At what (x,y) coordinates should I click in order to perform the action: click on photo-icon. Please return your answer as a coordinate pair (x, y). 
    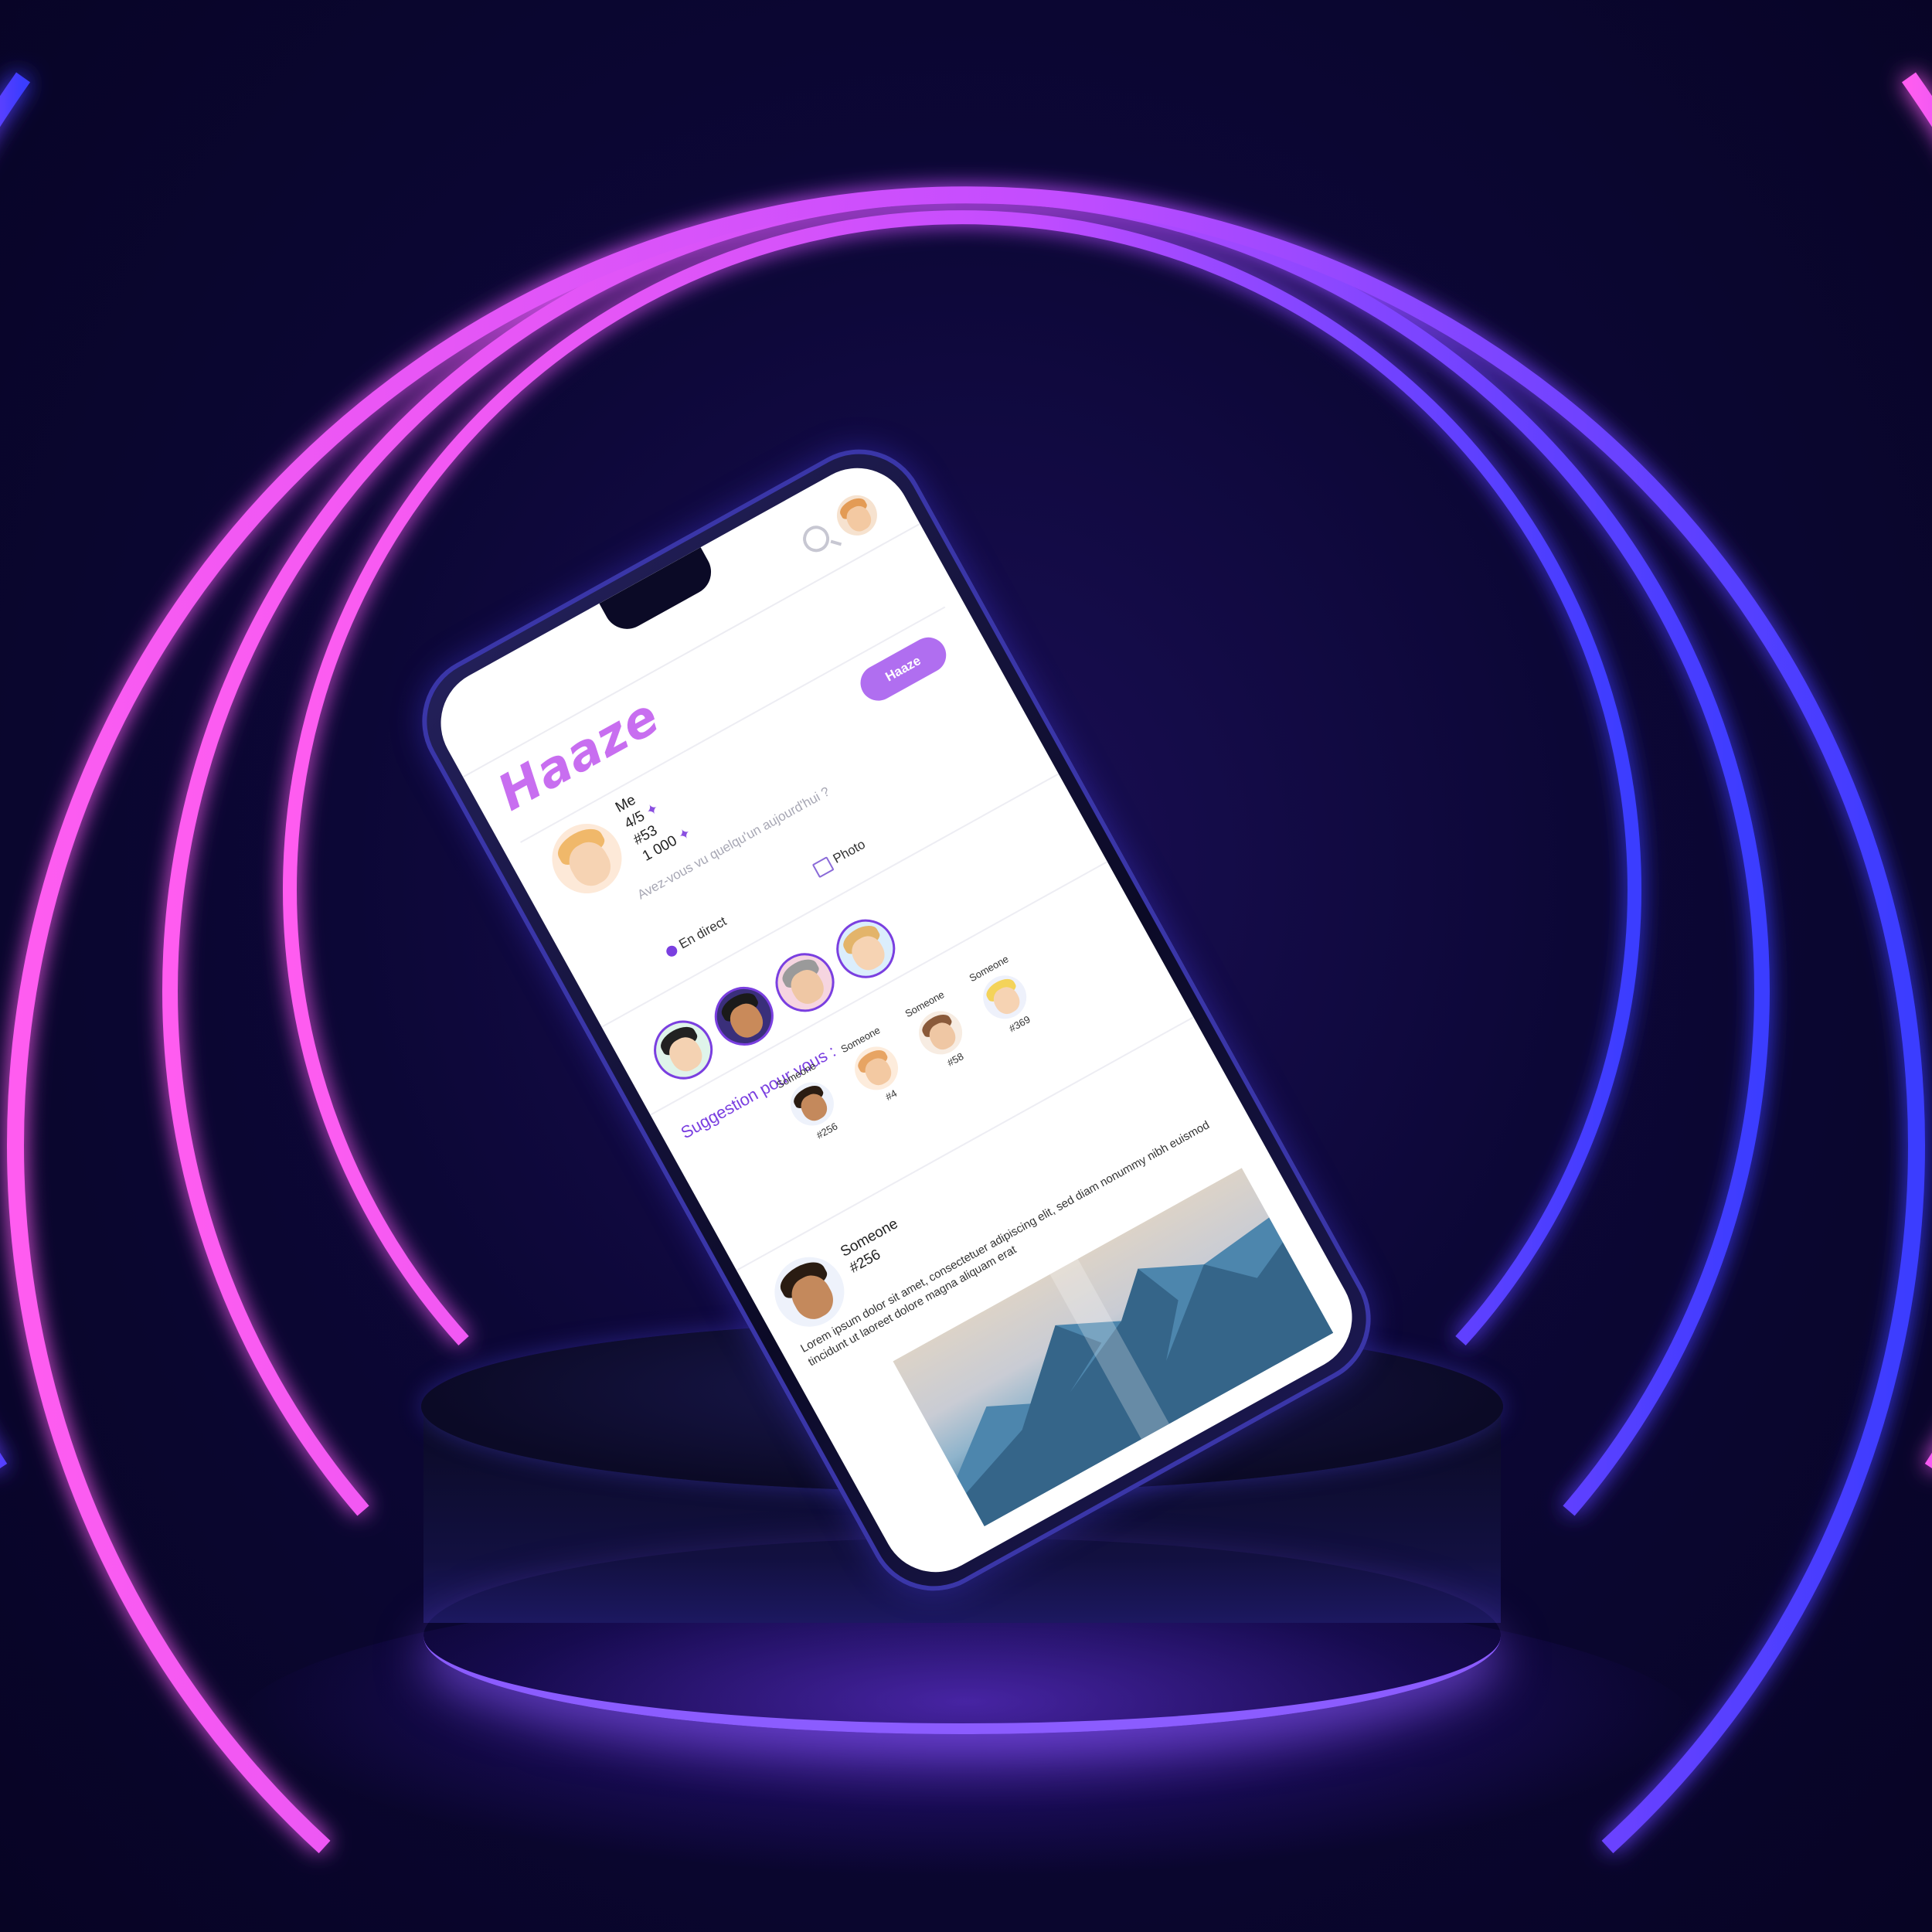
    Looking at the image, I should click on (823, 866).